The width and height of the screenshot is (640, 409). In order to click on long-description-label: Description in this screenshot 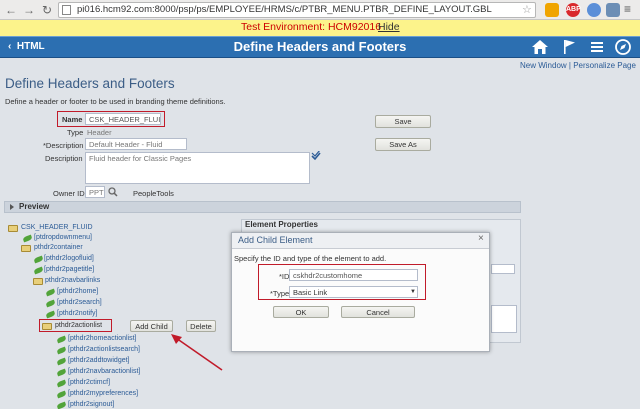, I will do `click(64, 158)`.